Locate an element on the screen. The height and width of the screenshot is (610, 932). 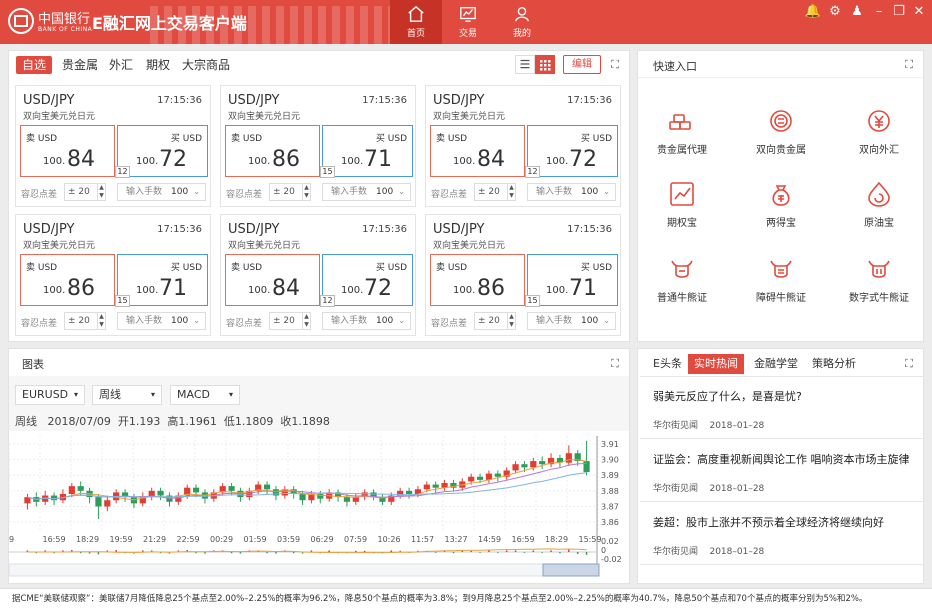
list-view-button is located at coordinates (525, 64).